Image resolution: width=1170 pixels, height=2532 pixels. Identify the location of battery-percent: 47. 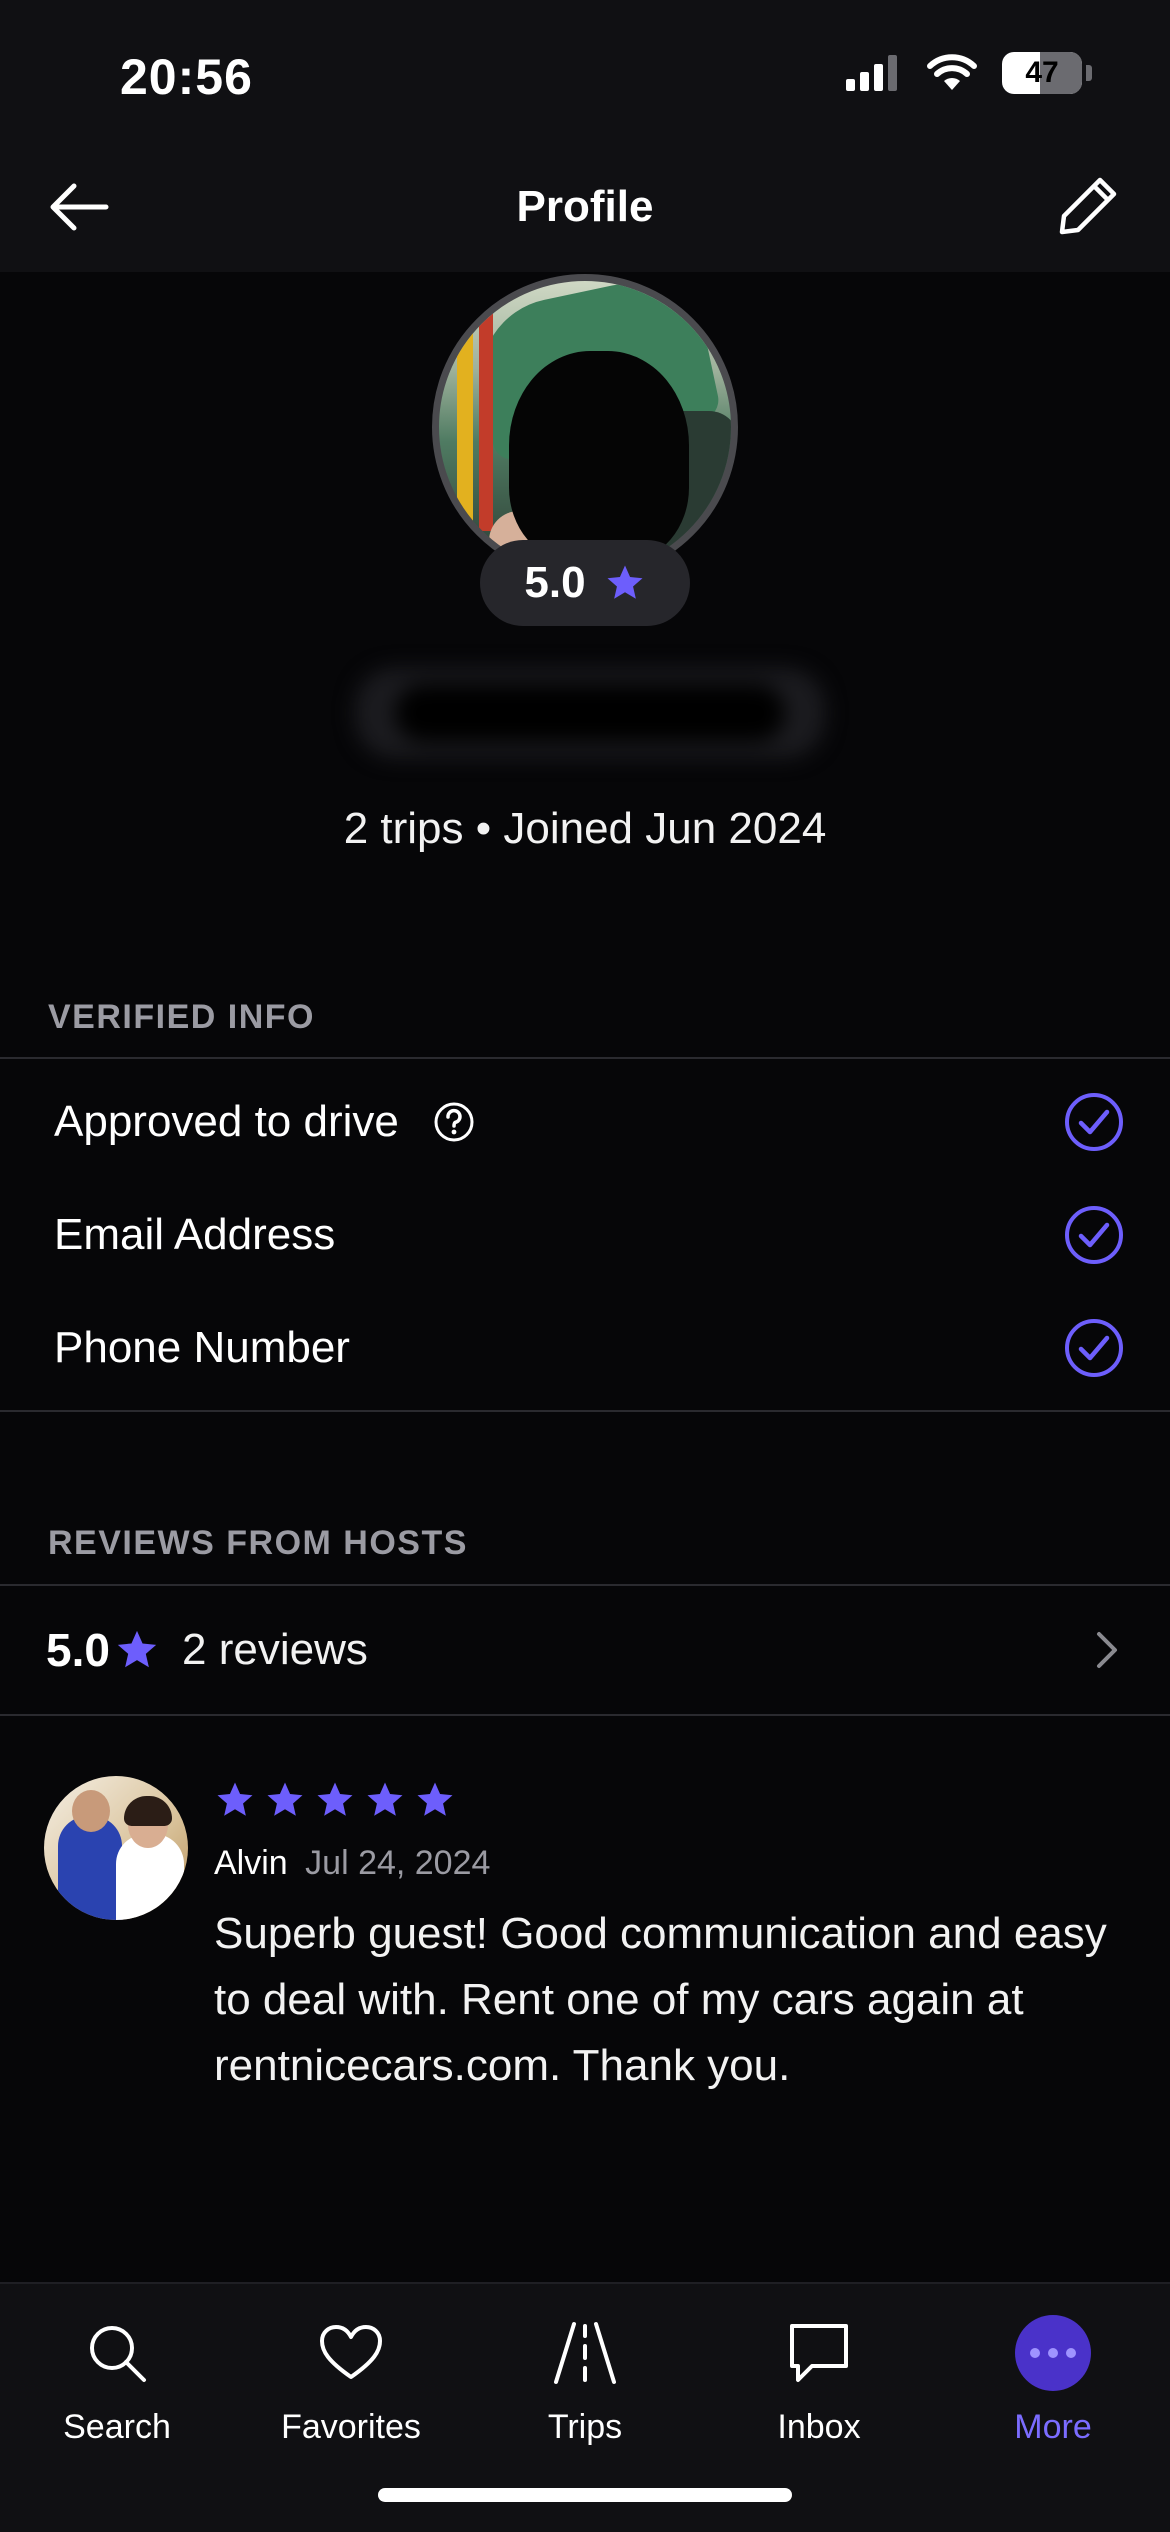
(1042, 72).